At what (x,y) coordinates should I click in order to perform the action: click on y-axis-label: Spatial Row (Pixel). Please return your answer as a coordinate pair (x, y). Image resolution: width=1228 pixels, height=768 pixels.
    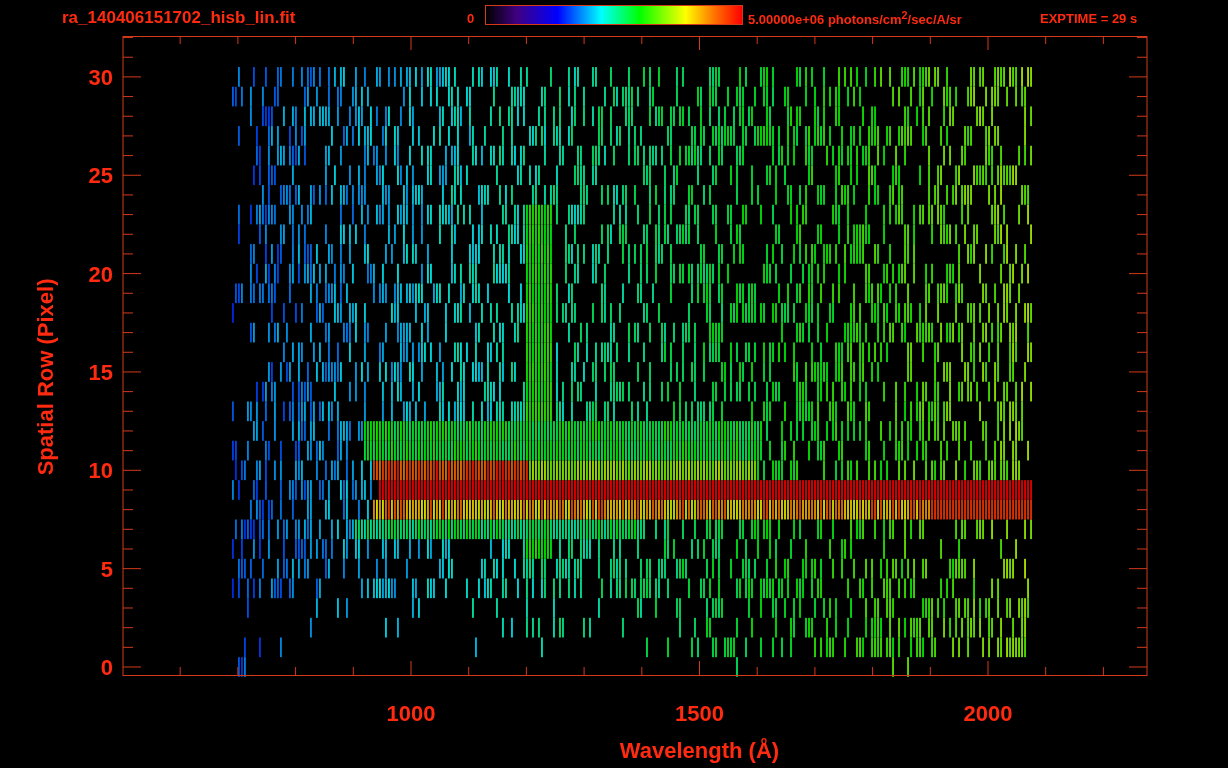
    Looking at the image, I should click on (45, 377).